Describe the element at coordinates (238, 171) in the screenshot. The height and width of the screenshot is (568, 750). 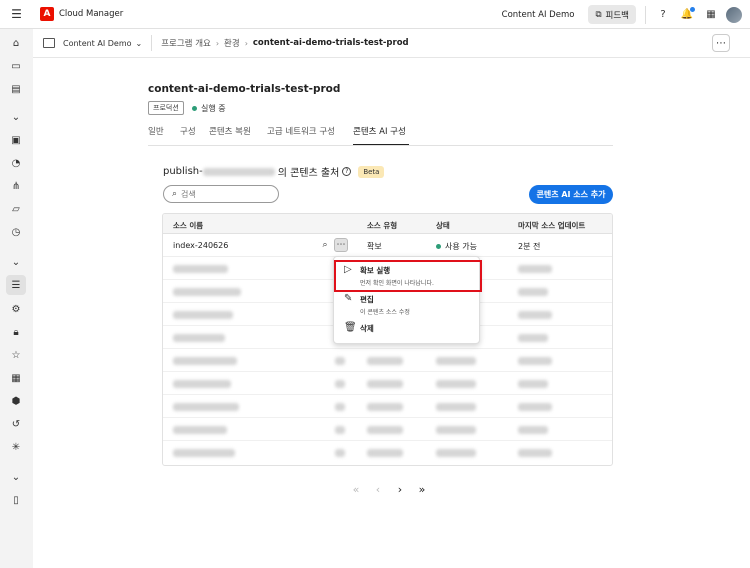
I see `redacted-id` at that location.